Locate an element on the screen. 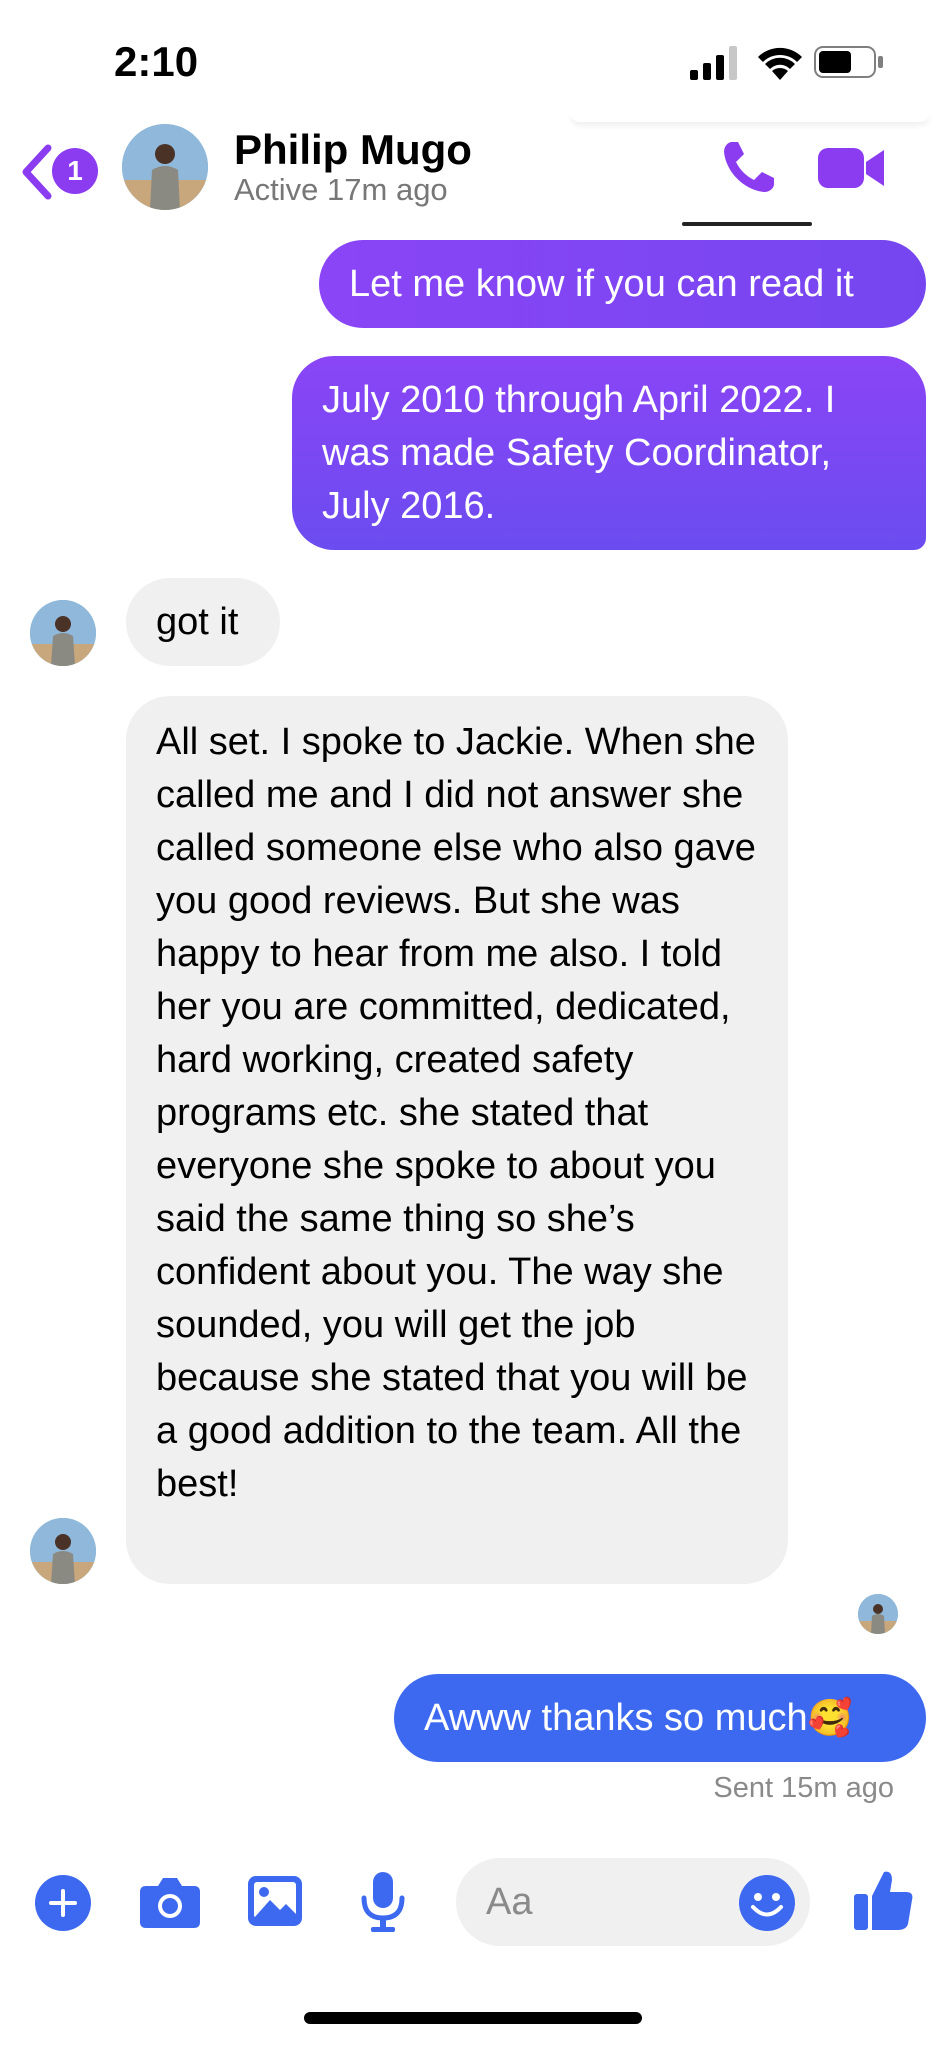  contact-name: Philip Mugo is located at coordinates (353, 150).